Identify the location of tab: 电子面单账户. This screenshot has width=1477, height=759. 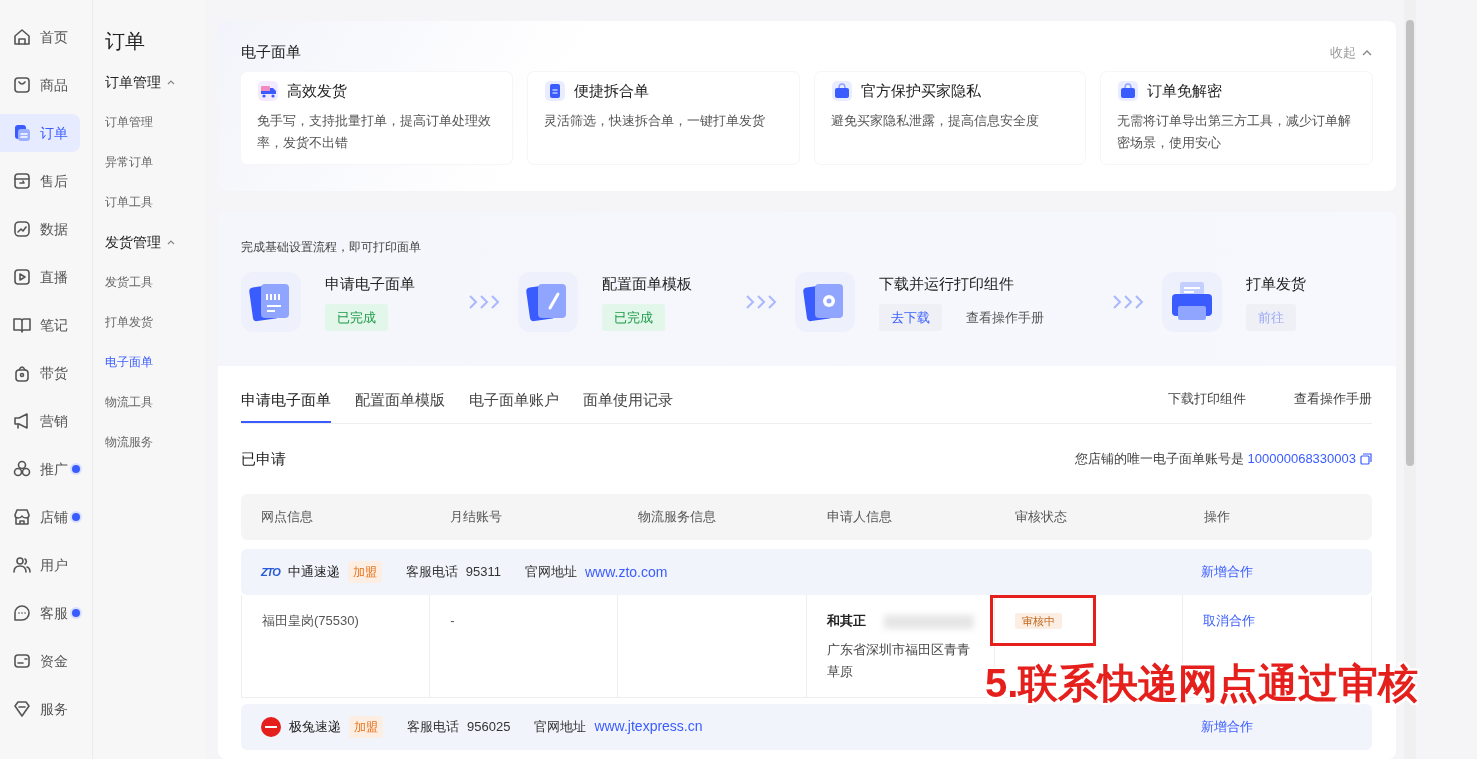
(514, 397).